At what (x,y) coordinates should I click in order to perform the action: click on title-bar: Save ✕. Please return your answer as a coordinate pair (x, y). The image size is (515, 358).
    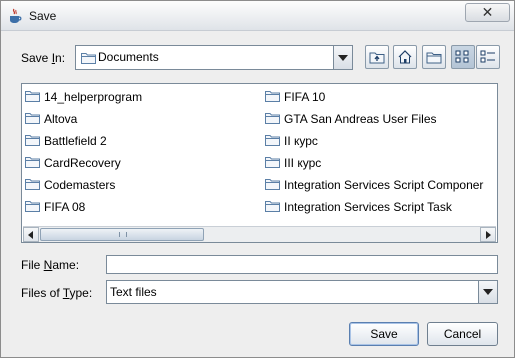
    Looking at the image, I should click on (257, 16).